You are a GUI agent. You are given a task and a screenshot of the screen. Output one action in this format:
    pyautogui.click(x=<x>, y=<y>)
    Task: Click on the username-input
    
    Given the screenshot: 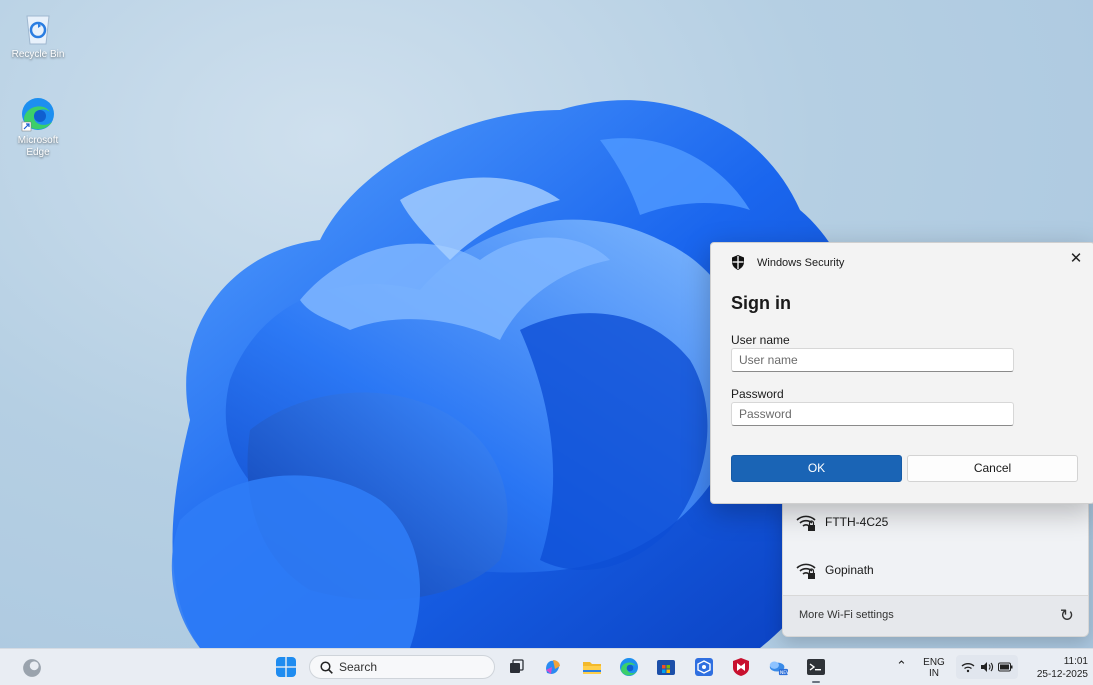 What is the action you would take?
    pyautogui.click(x=872, y=360)
    